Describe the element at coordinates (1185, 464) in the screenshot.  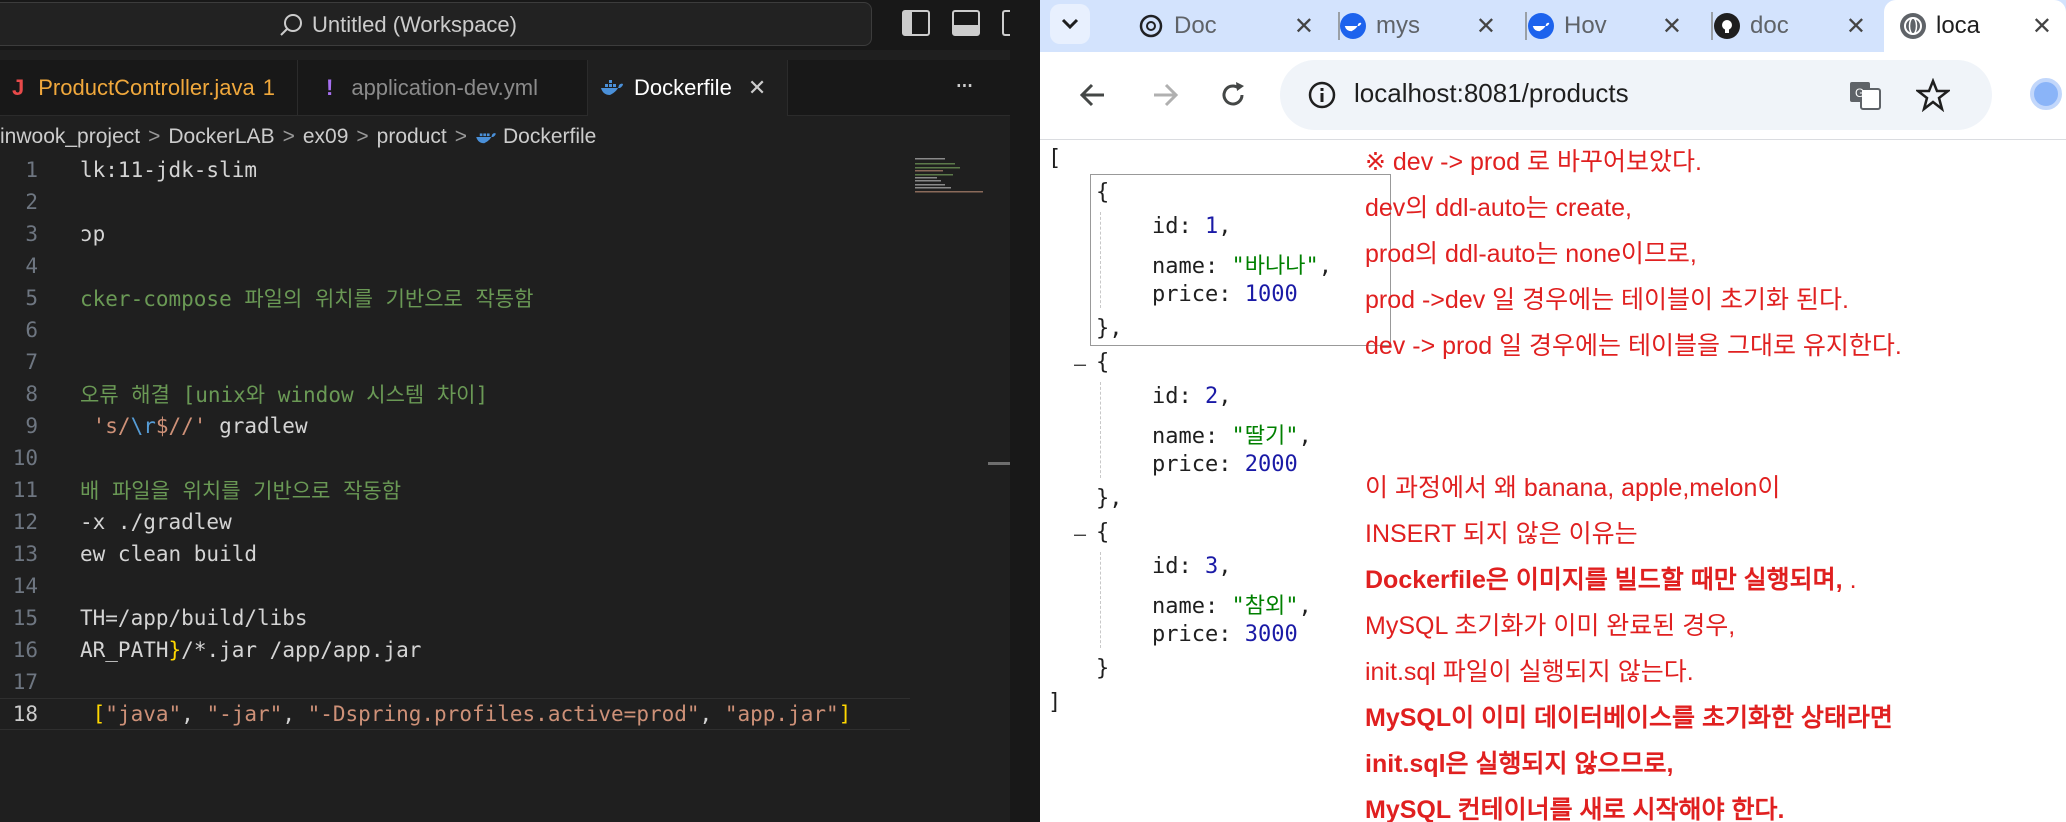
I see `json-key: price` at that location.